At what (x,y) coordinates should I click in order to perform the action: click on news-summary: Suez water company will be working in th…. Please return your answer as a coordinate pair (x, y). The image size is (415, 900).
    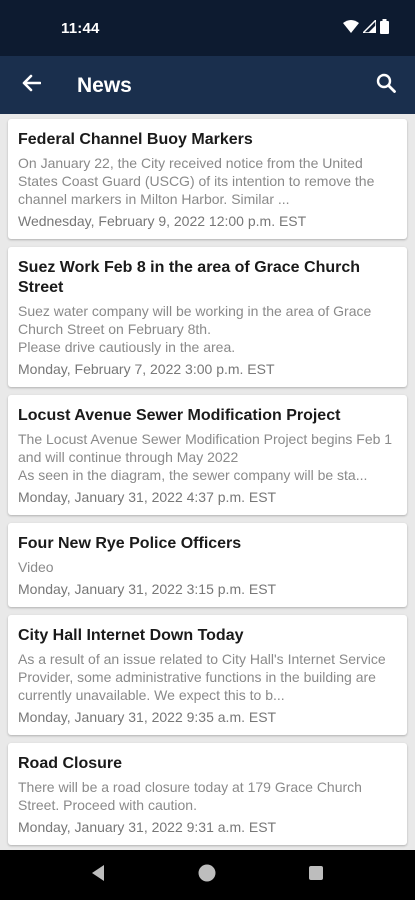
    Looking at the image, I should click on (195, 329).